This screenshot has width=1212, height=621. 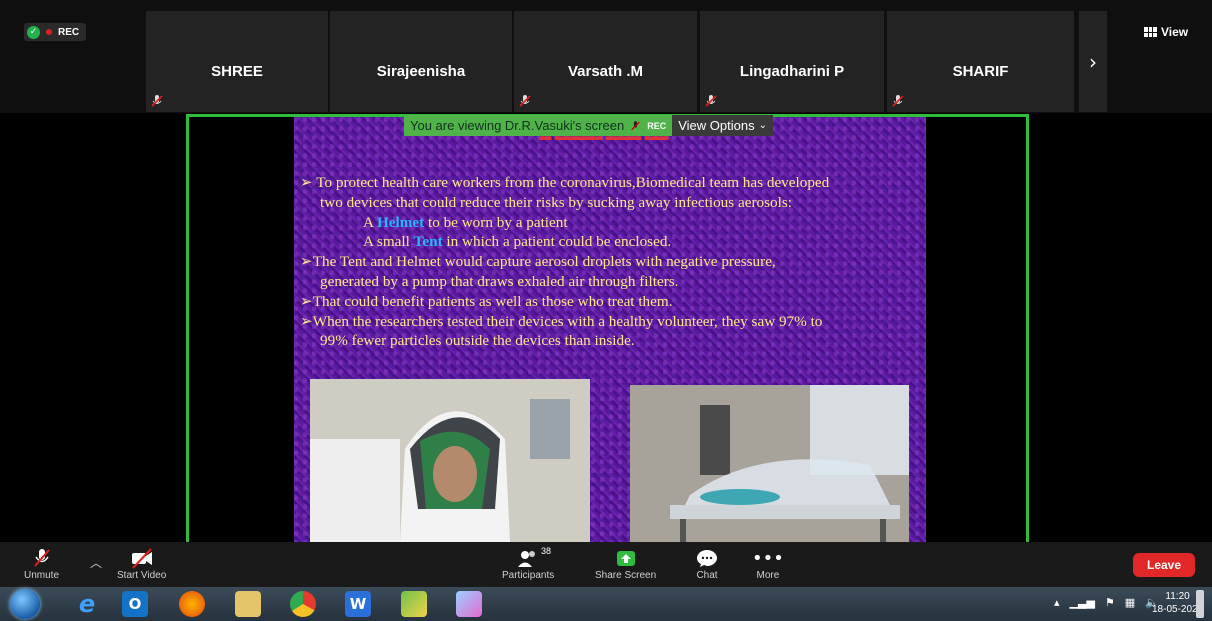 I want to click on helmet-photo, so click(x=450, y=460).